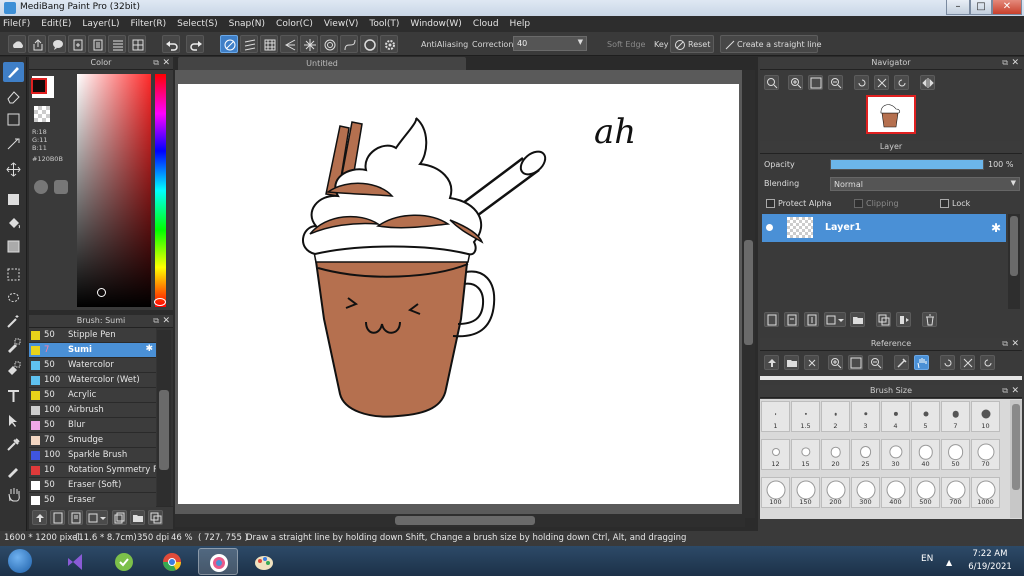  Describe the element at coordinates (884, 228) in the screenshot. I see `layer-row: Layer1 ✱` at that location.